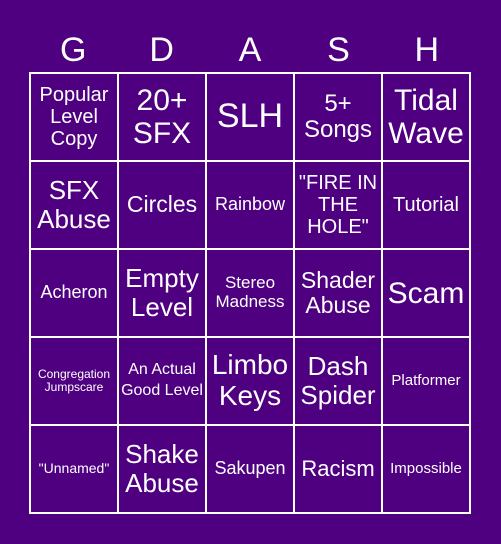 The height and width of the screenshot is (544, 501). What do you see at coordinates (250, 381) in the screenshot?
I see `bingo-cell: Limbo Keys` at bounding box center [250, 381].